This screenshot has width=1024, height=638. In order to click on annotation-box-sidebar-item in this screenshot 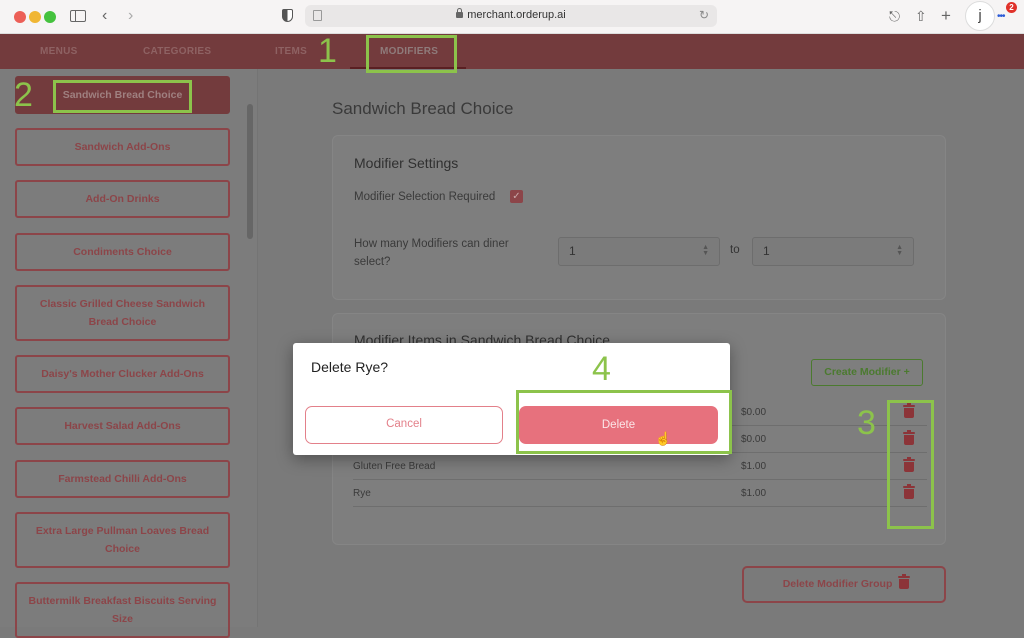, I will do `click(122, 96)`.